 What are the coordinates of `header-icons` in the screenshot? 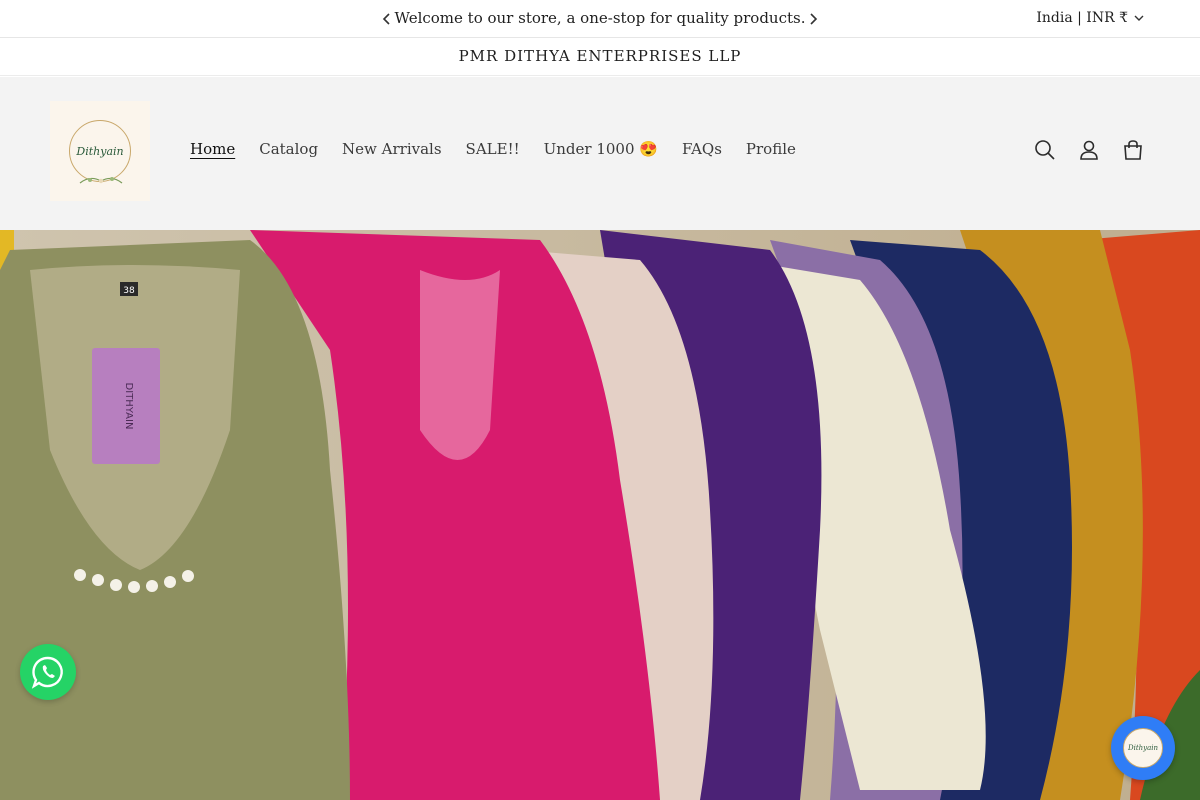 It's located at (1089, 150).